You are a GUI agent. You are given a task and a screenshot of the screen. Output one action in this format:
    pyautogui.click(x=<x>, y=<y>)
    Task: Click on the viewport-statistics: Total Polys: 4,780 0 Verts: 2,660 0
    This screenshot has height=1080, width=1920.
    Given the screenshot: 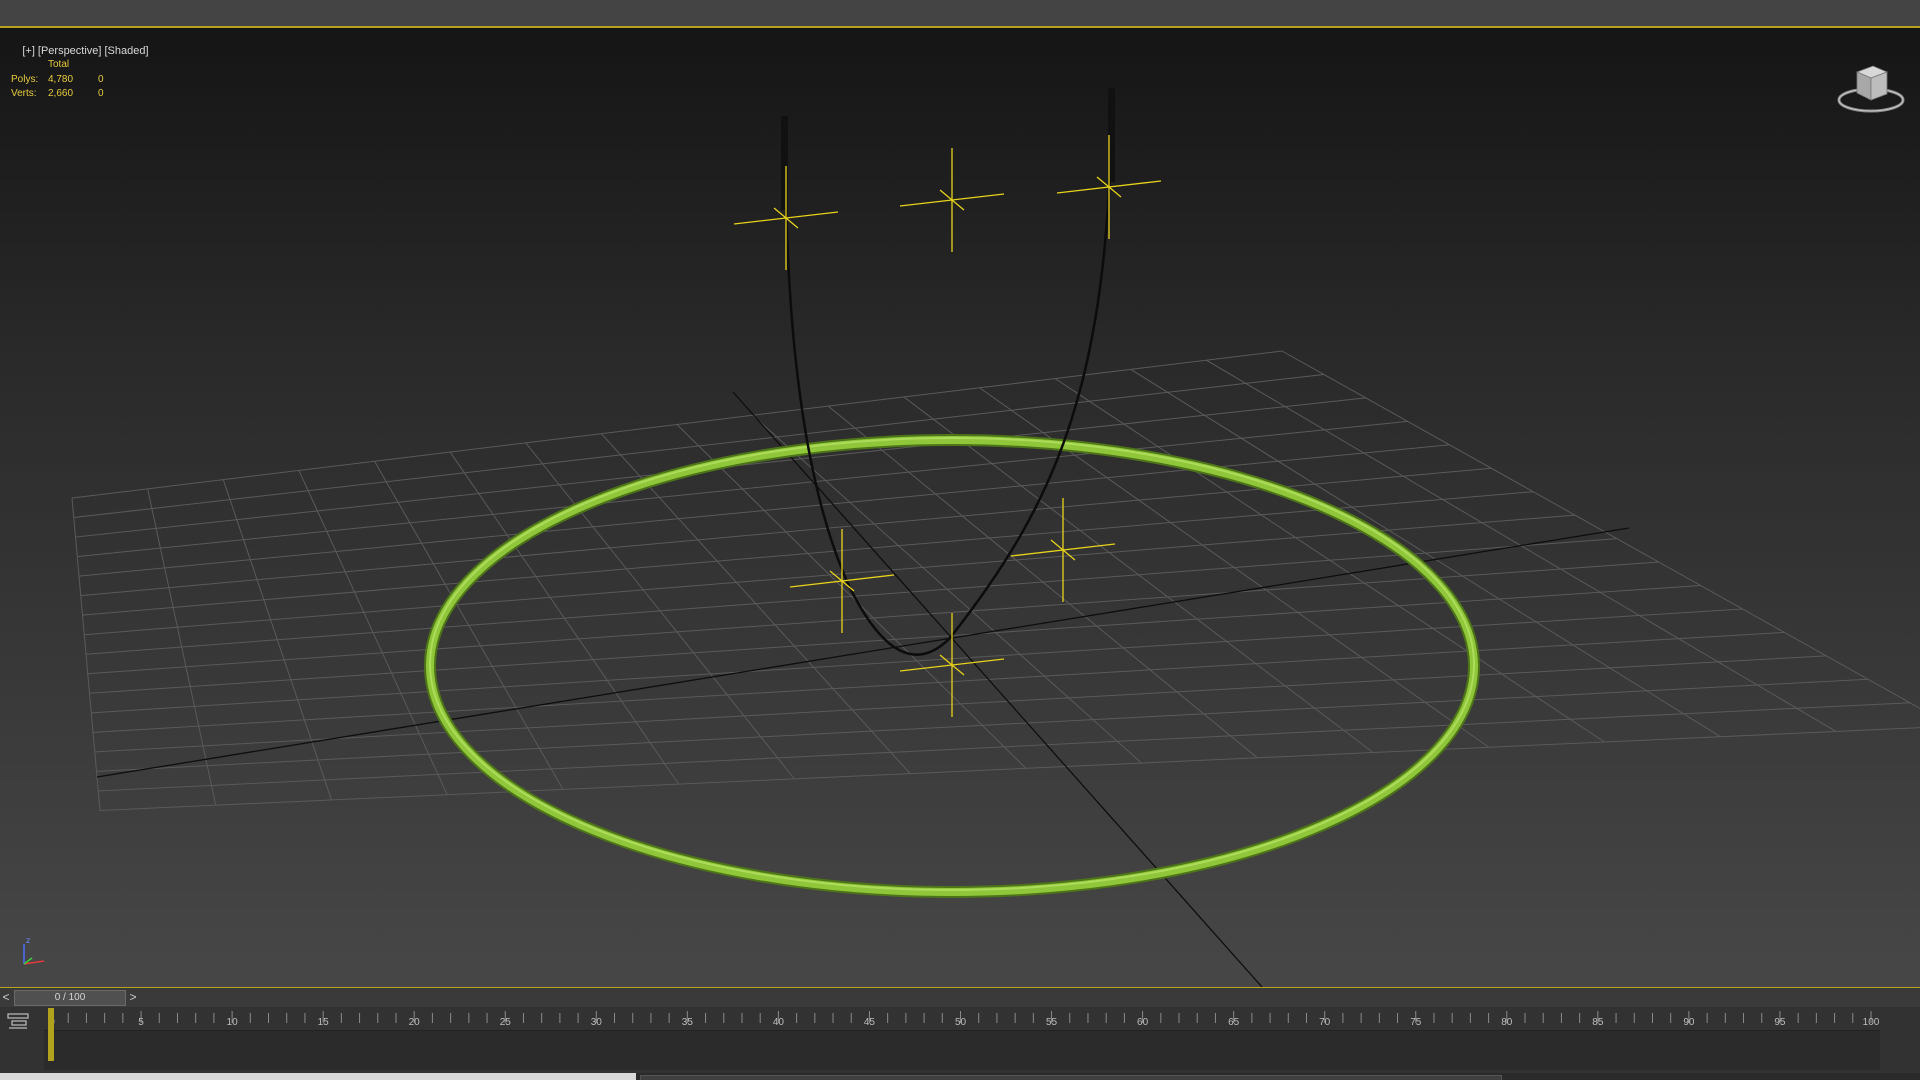 What is the action you would take?
    pyautogui.click(x=64, y=80)
    